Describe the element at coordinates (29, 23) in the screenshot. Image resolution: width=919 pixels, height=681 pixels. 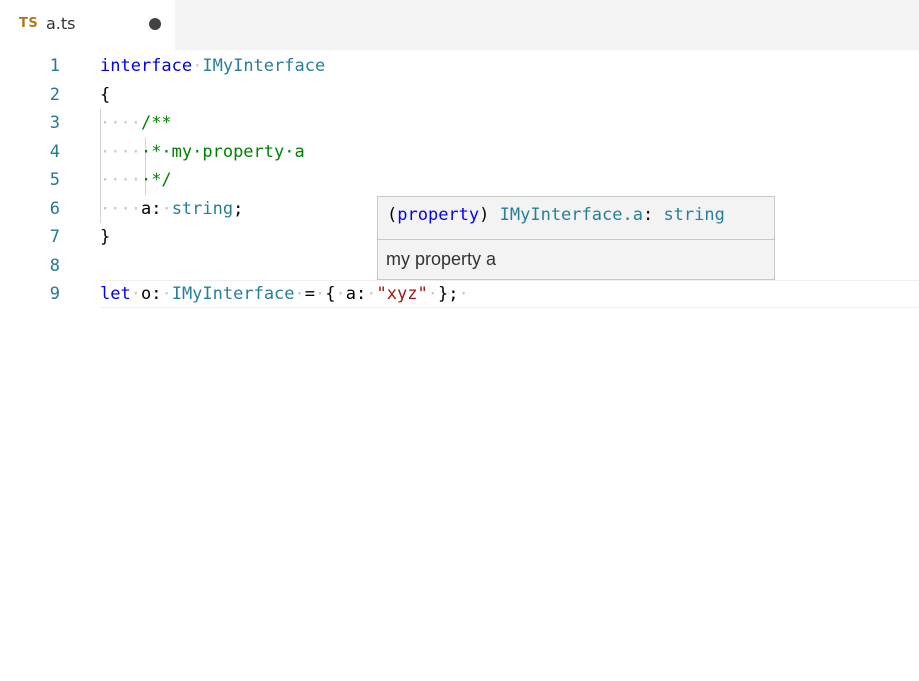
I see `typescript-icon: TS` at that location.